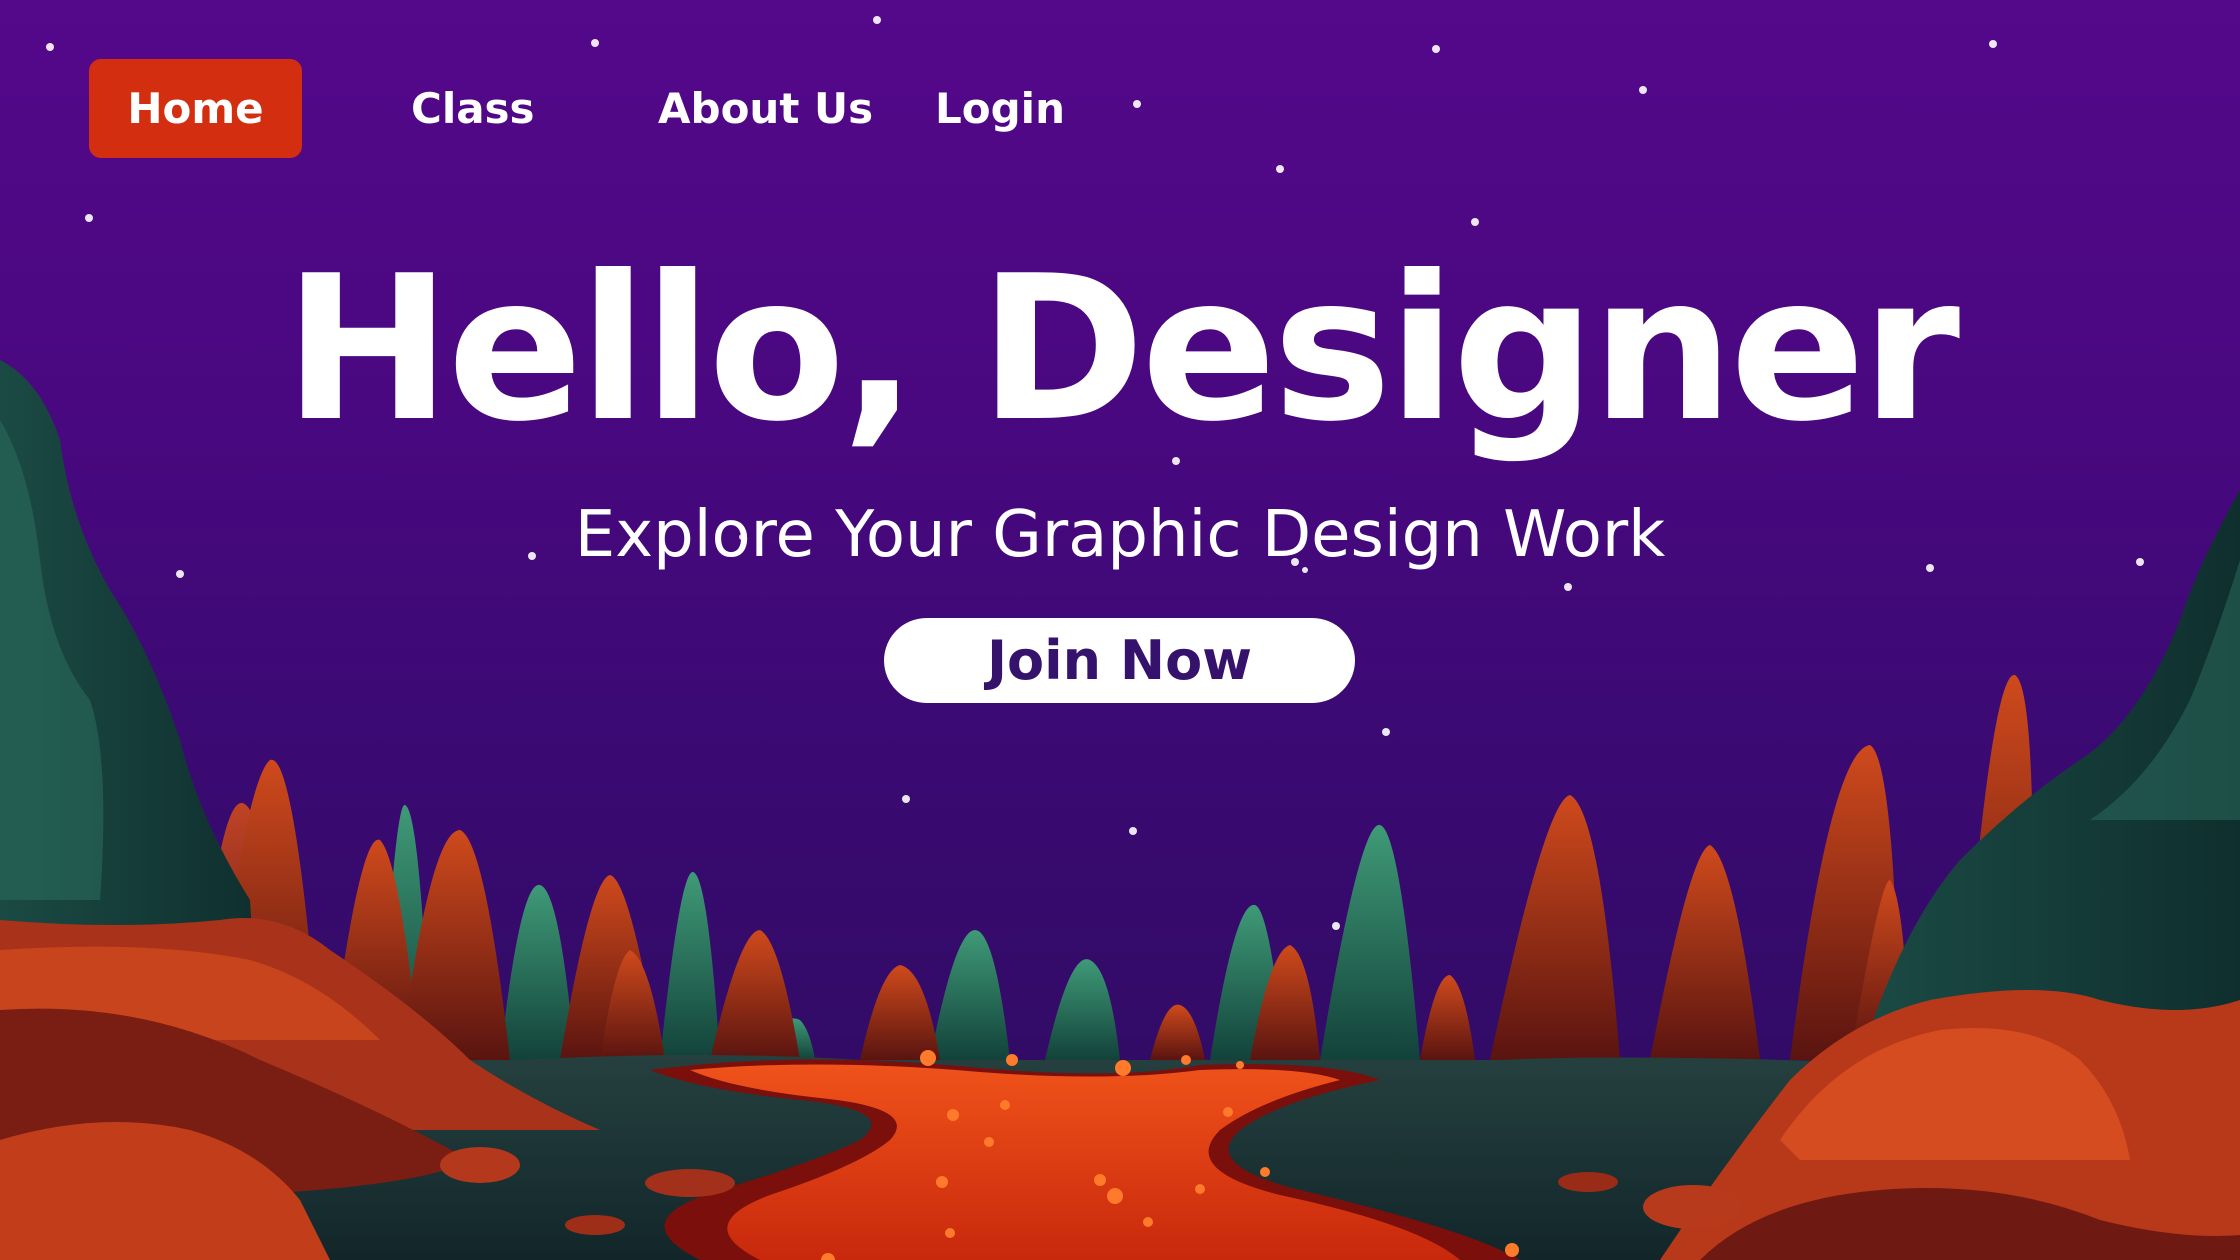  I want to click on nav-home-button: Home, so click(195, 108).